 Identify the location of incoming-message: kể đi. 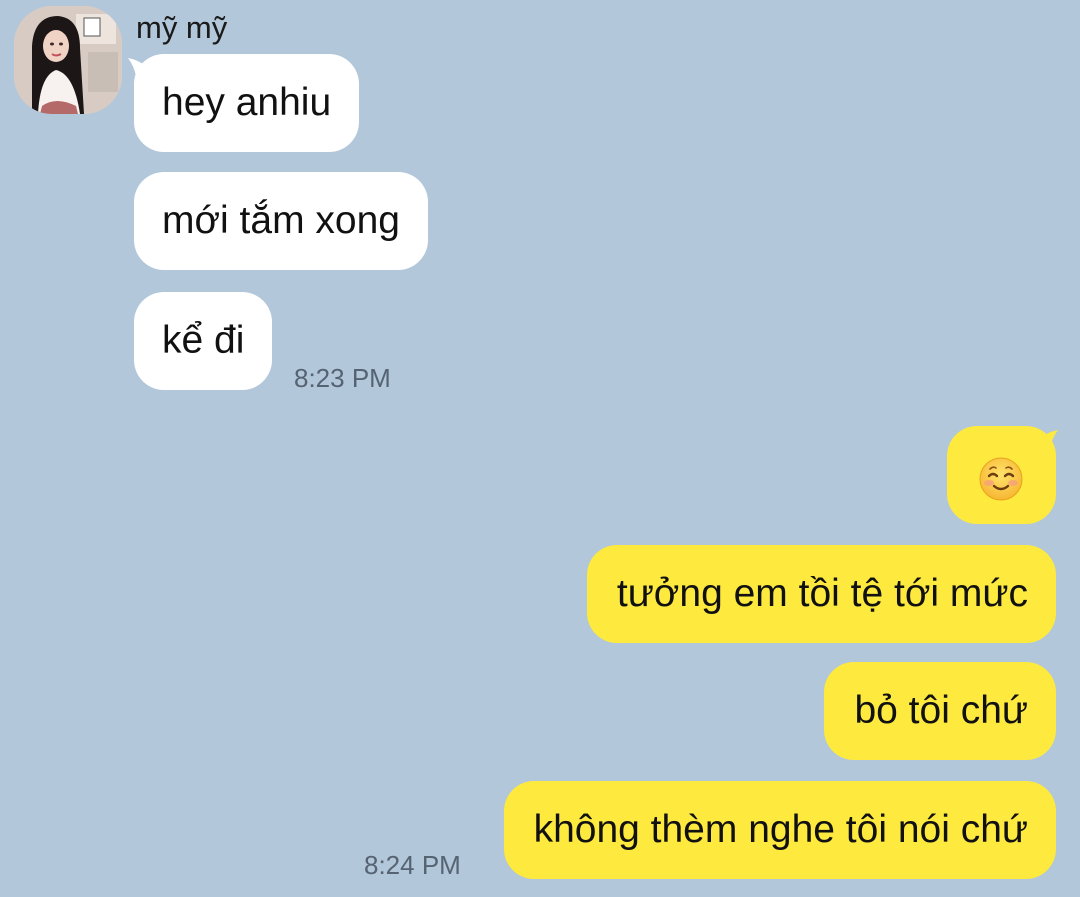
(203, 341).